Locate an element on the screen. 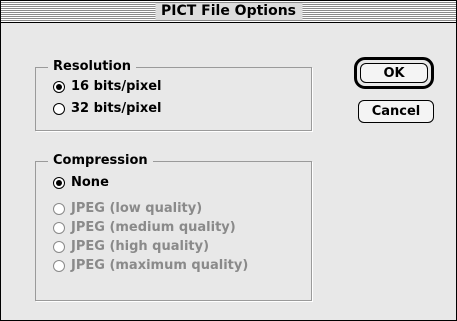 The width and height of the screenshot is (457, 321). radio-label: 16 bits/pixel is located at coordinates (116, 86).